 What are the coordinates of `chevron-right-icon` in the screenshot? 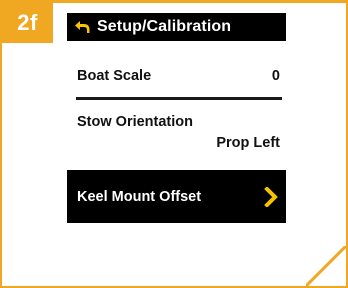 It's located at (271, 196).